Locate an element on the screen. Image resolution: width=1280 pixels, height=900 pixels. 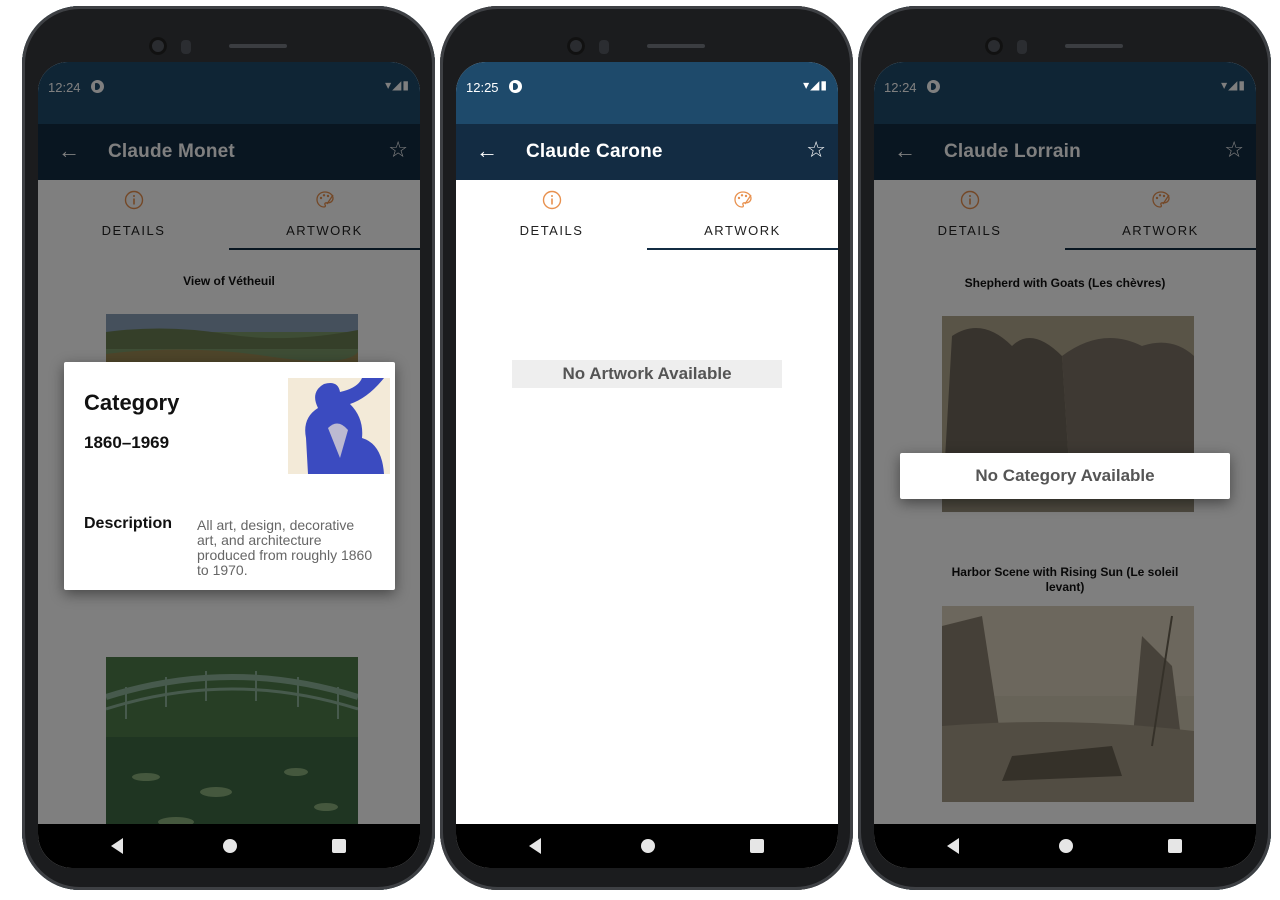
tab-artwork-label: ARTWORK is located at coordinates (742, 230).